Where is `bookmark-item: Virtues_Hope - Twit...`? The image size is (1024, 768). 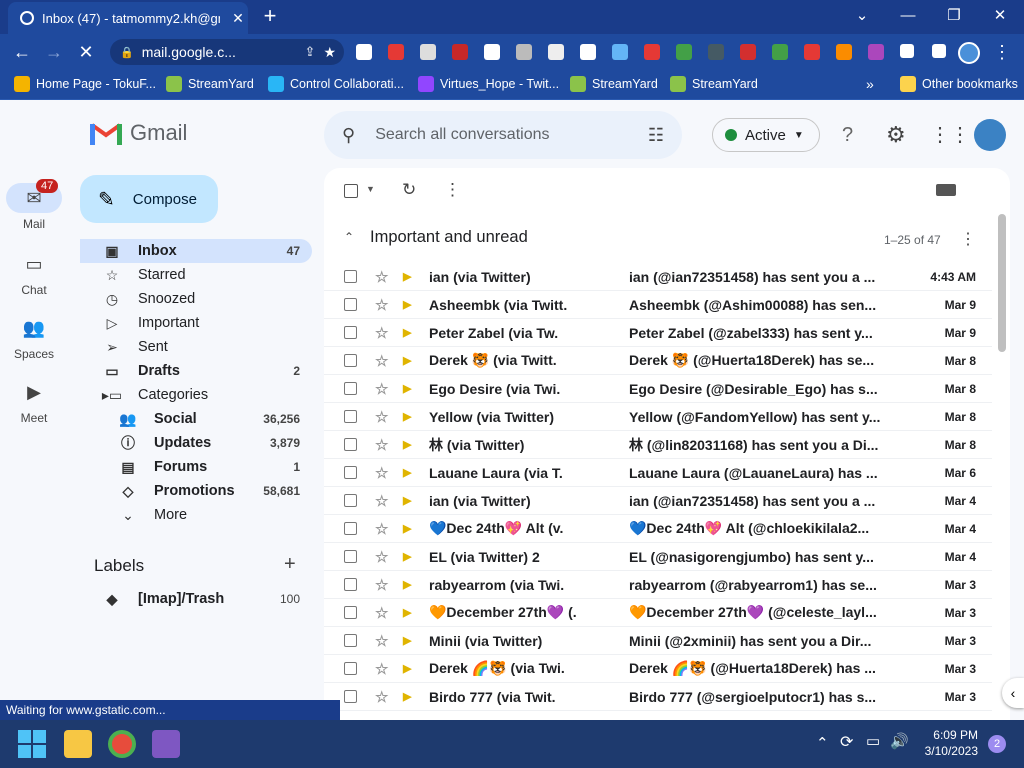
bookmark-item: Virtues_Hope - Twit... is located at coordinates (488, 84).